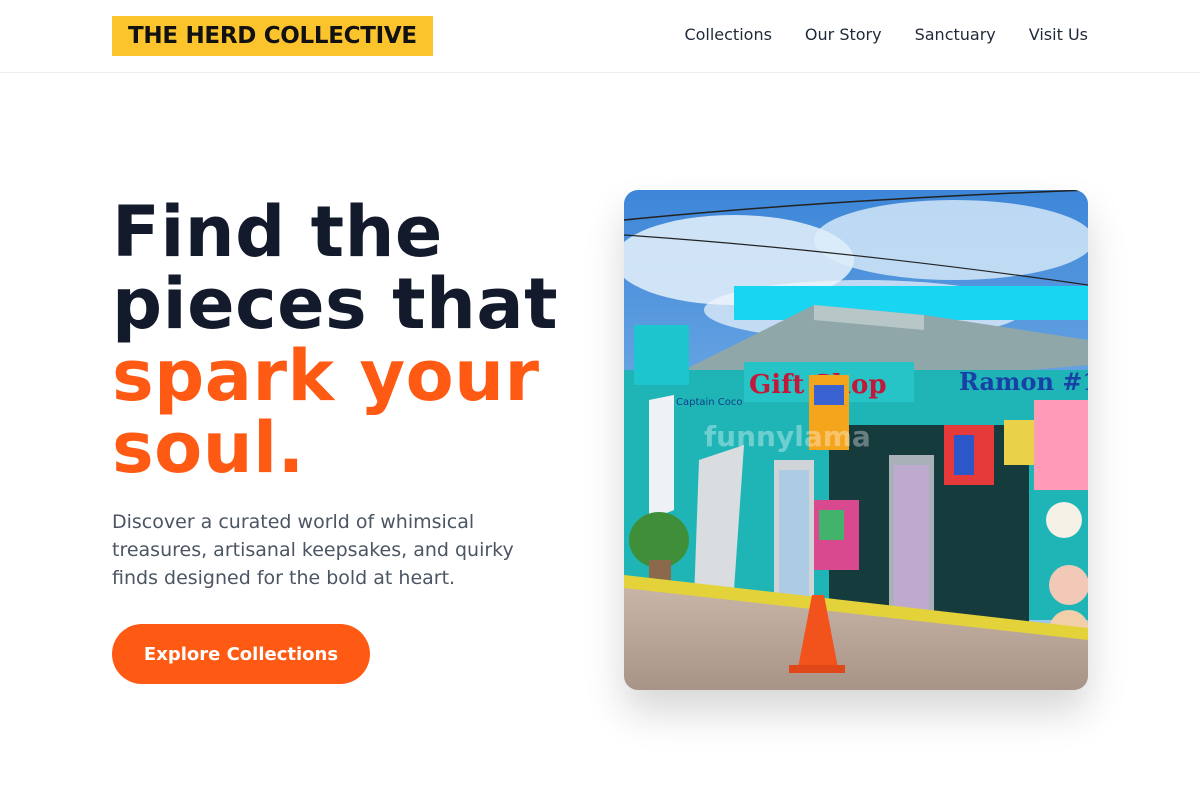 Image resolution: width=1200 pixels, height=800 pixels. What do you see at coordinates (1058, 35) in the screenshot?
I see `nav-link-visit-us: Visit Us` at bounding box center [1058, 35].